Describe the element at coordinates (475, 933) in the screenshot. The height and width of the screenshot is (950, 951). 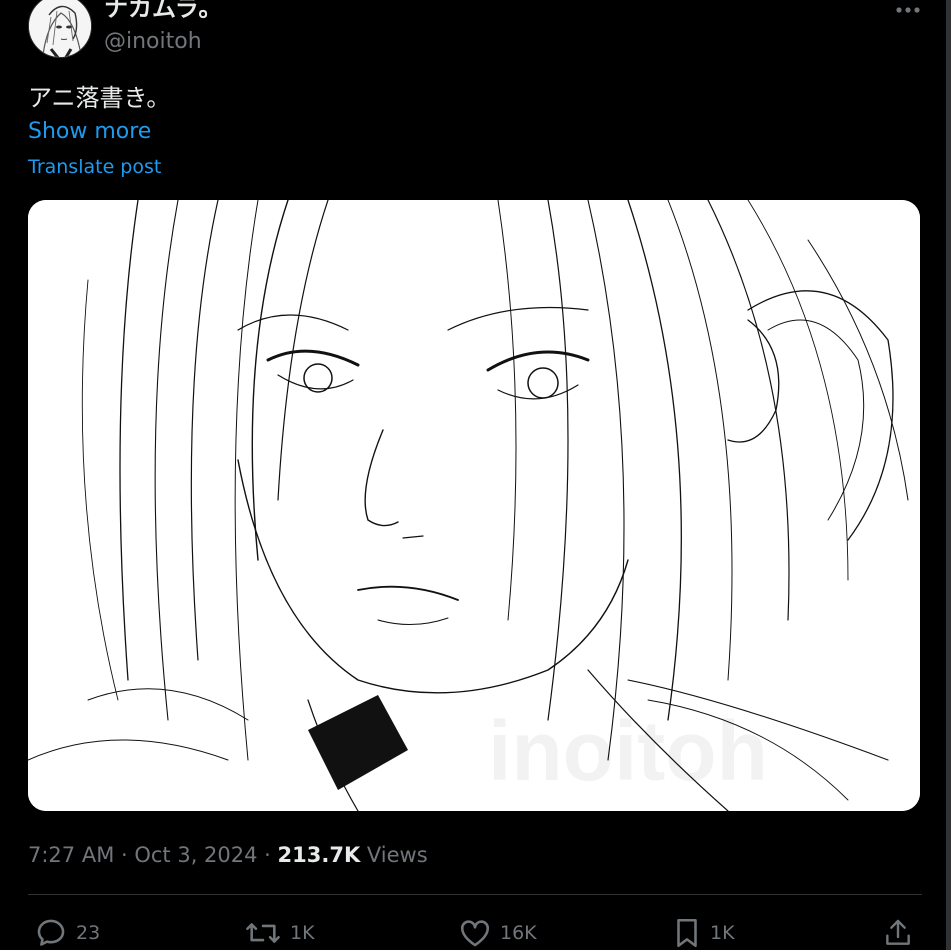
I see `like-icon` at that location.